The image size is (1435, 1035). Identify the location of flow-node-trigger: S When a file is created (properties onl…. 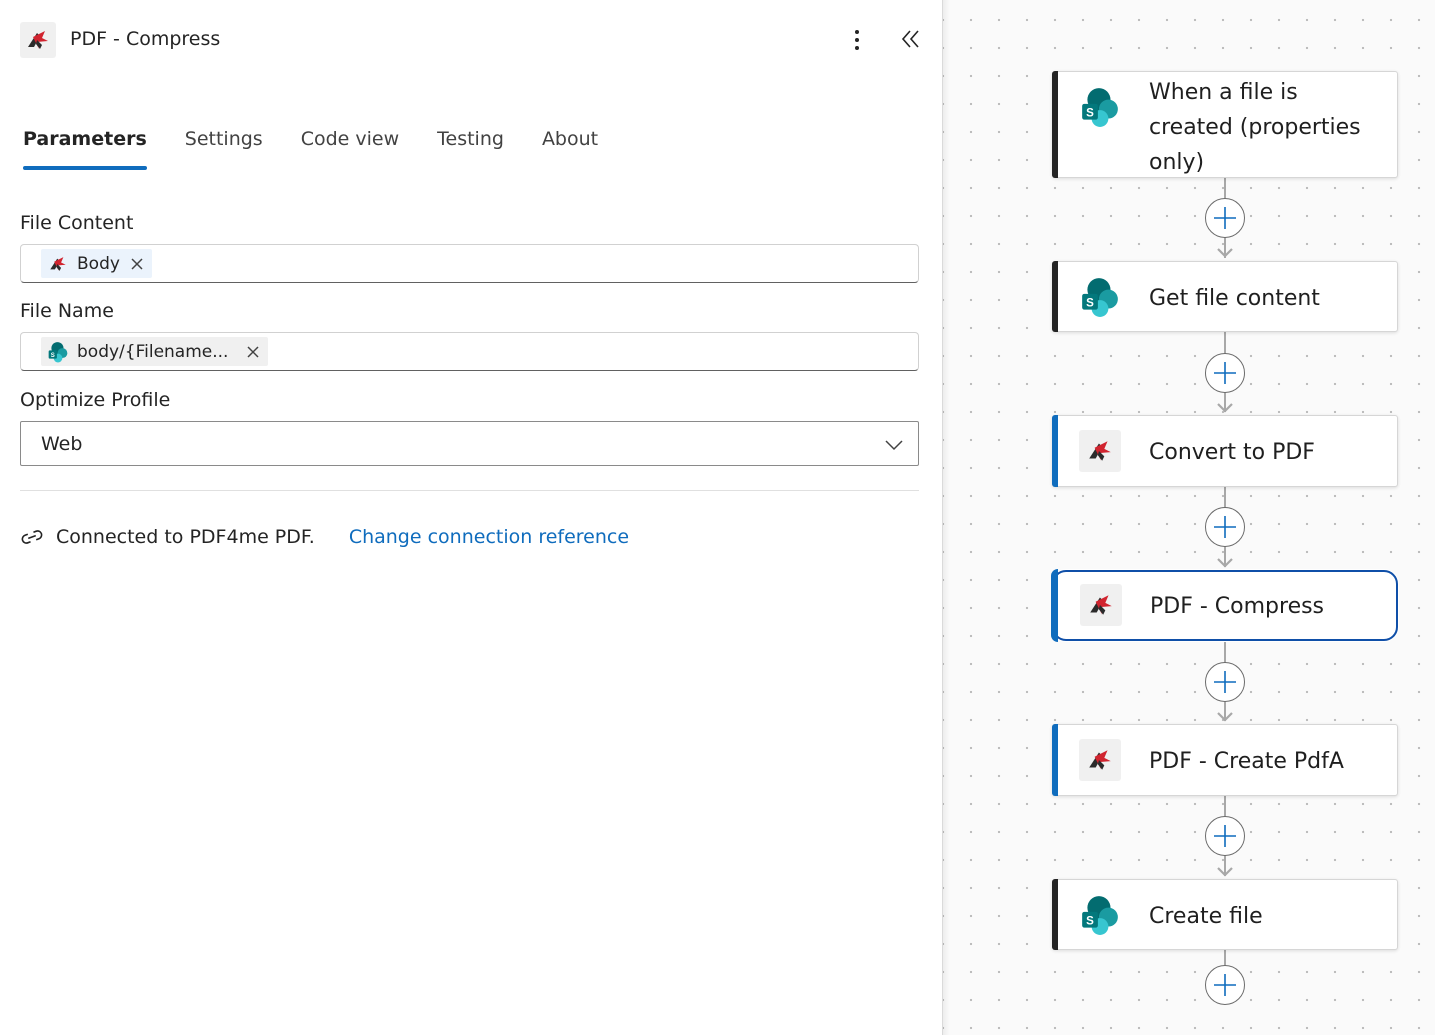
(1225, 124).